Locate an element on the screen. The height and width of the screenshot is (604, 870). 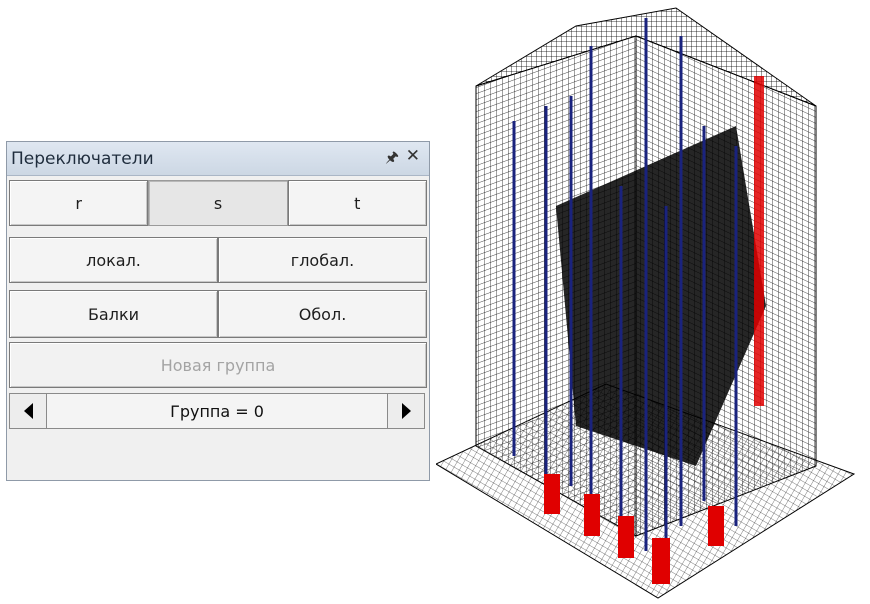
panel-titlebar: Переключатели 🖈 ✕ is located at coordinates (218, 159).